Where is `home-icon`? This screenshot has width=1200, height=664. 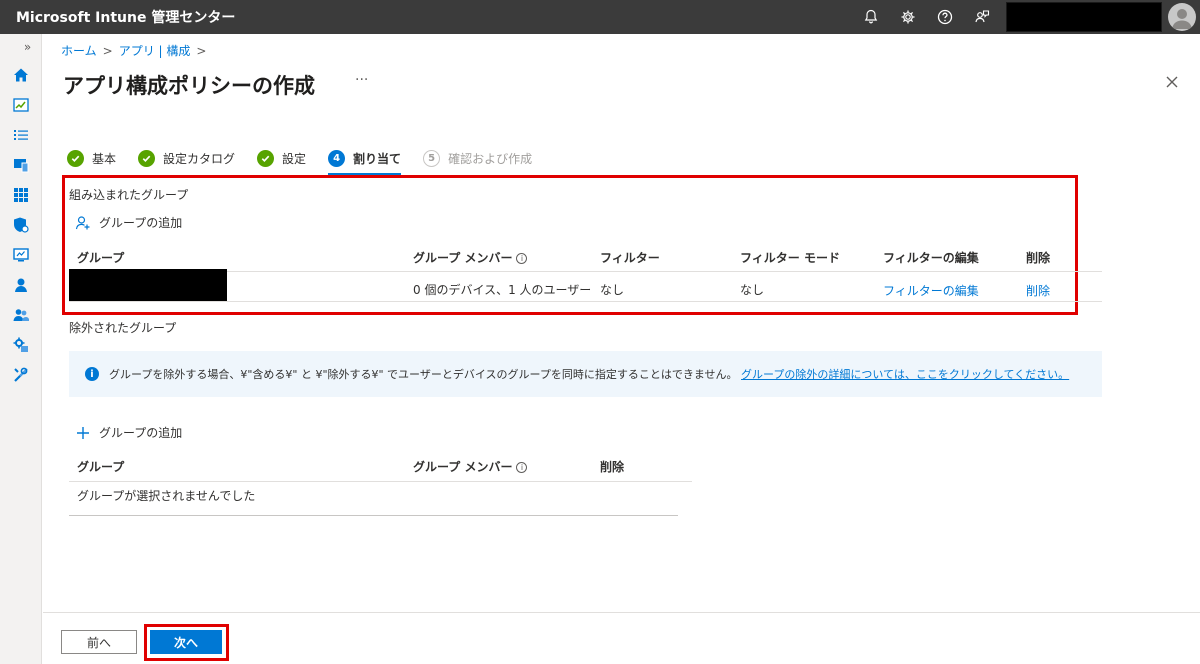
home-icon is located at coordinates (21, 75).